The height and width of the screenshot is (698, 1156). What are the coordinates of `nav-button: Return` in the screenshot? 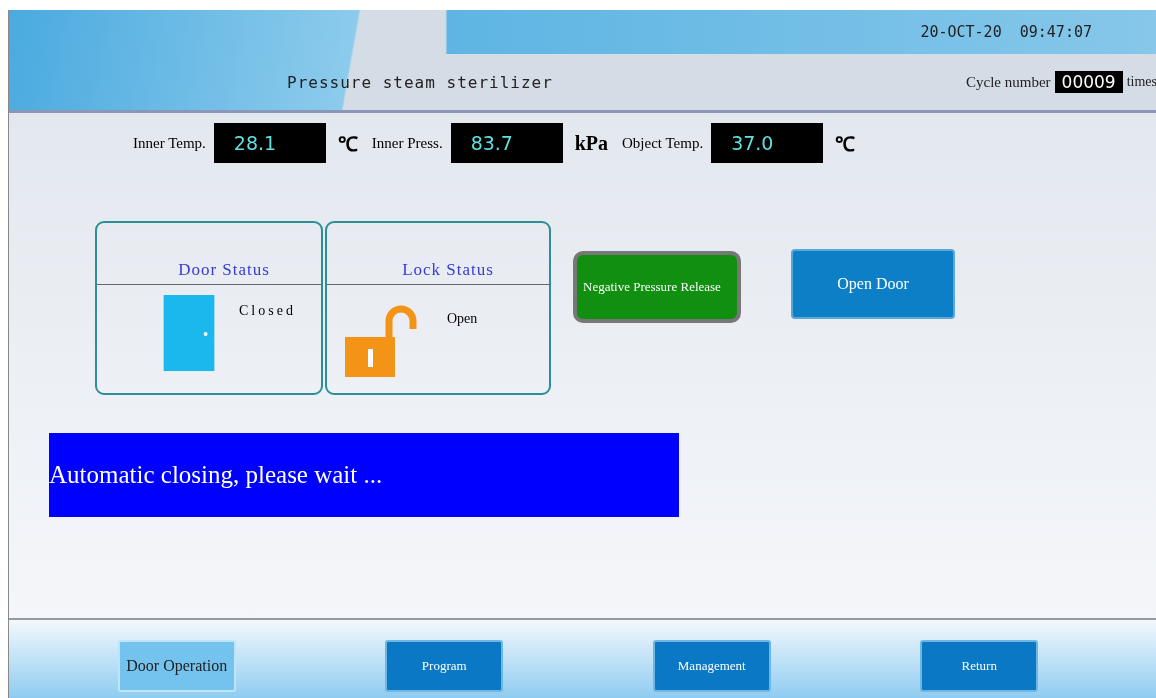 It's located at (979, 666).